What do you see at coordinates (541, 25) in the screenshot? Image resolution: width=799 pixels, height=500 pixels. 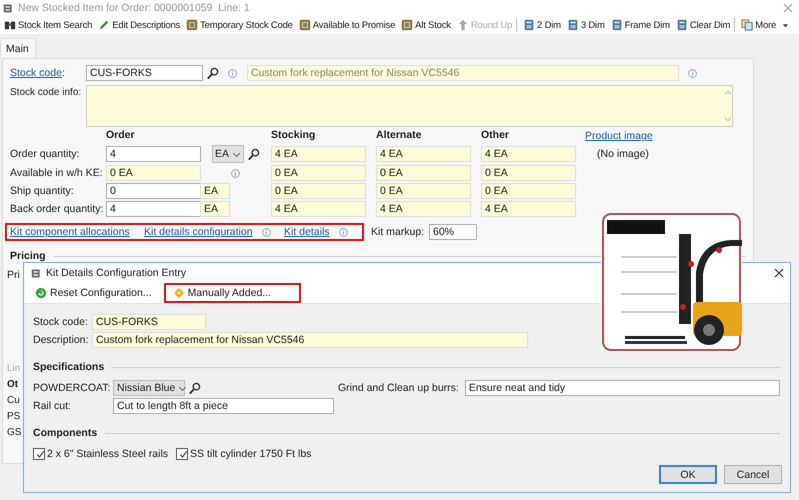 I see `toolbar-button: 2 Dim` at bounding box center [541, 25].